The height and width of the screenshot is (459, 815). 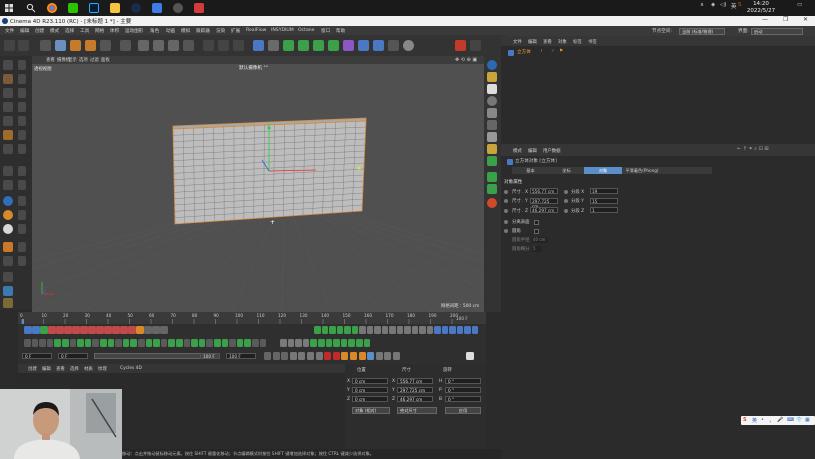 I want to click on object-row: 立方体 ⁞ ✓ ⚑, so click(x=658, y=52).